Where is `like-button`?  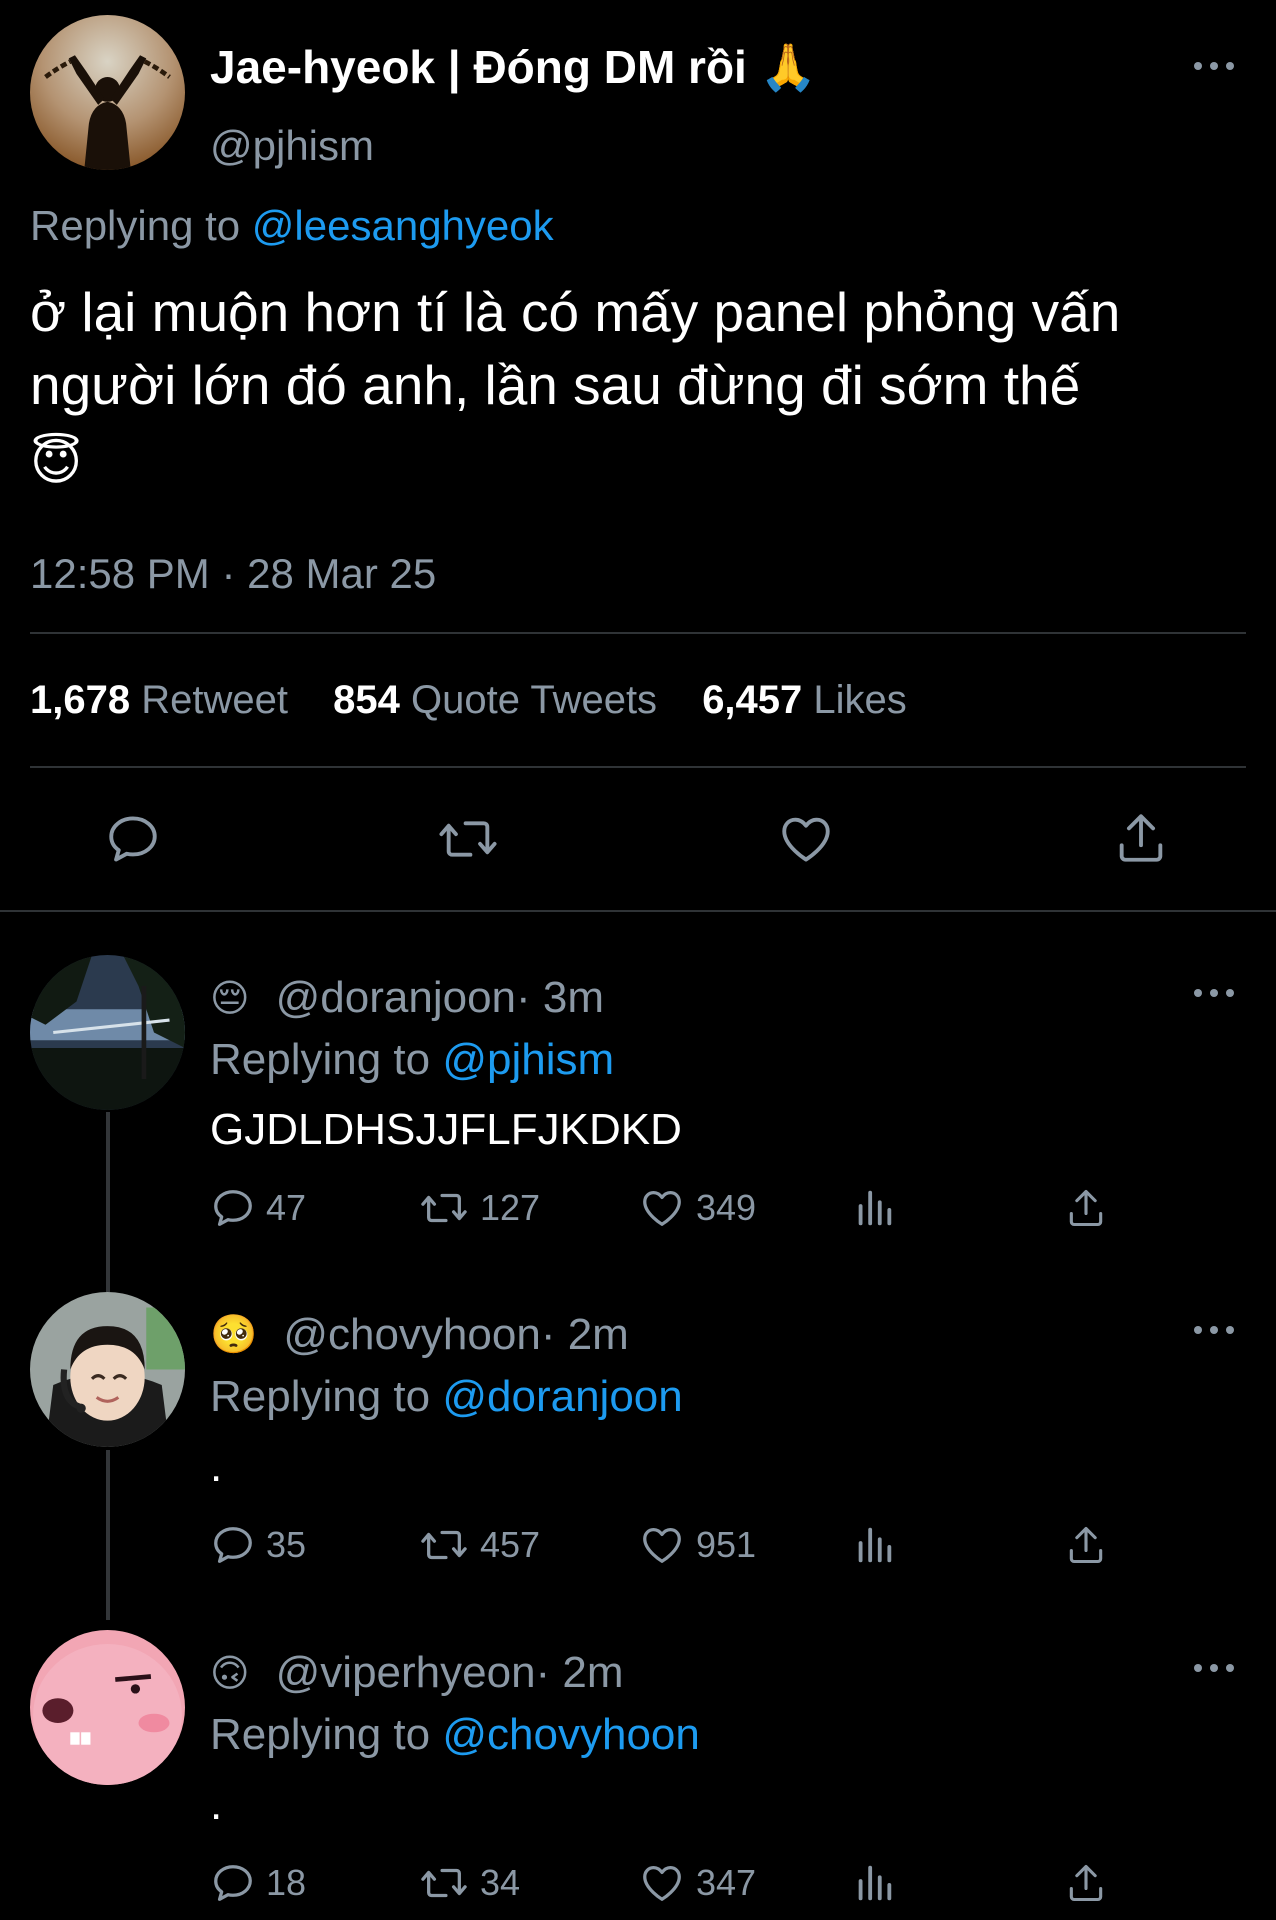 like-button is located at coordinates (806, 839).